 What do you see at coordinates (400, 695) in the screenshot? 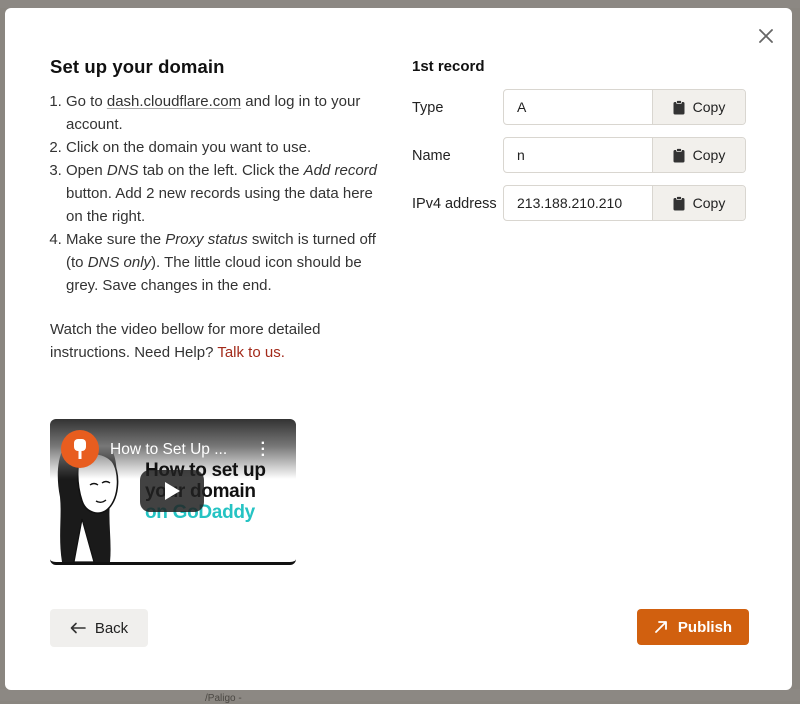
I see `backdrop-bottom` at bounding box center [400, 695].